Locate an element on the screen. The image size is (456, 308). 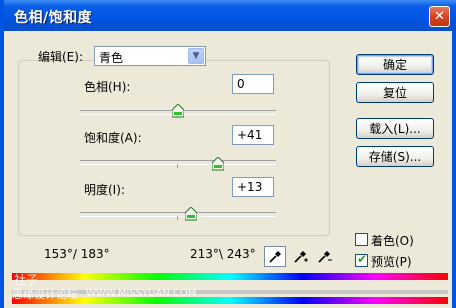
close-icon: ✕ is located at coordinates (439, 16).